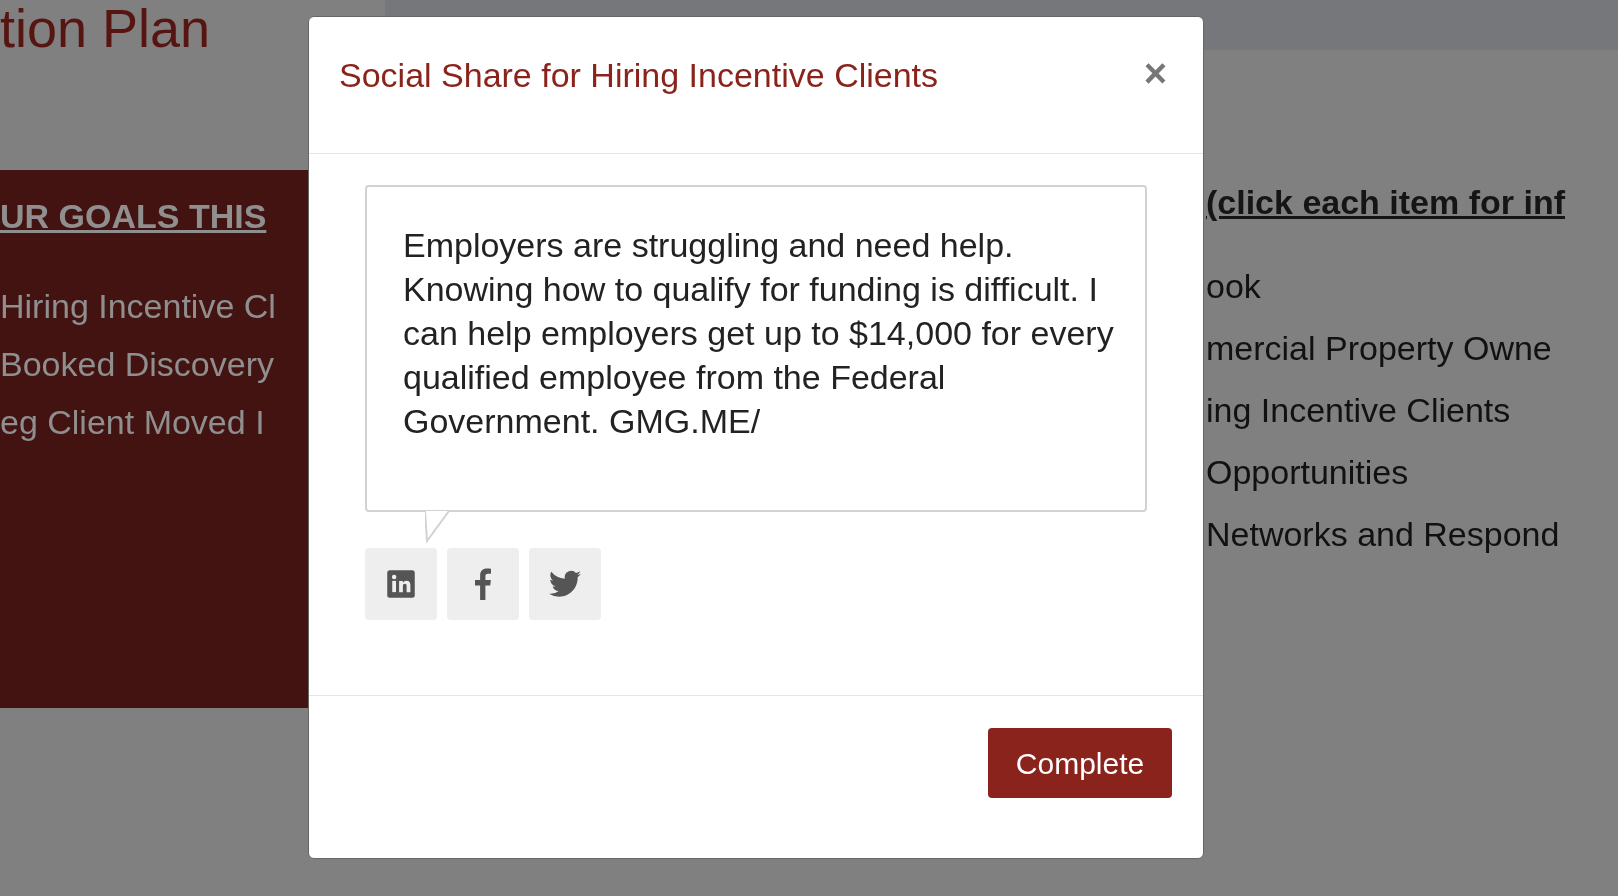  Describe the element at coordinates (154, 306) in the screenshot. I see `goal-item: Hiring Incentive Cl` at that location.